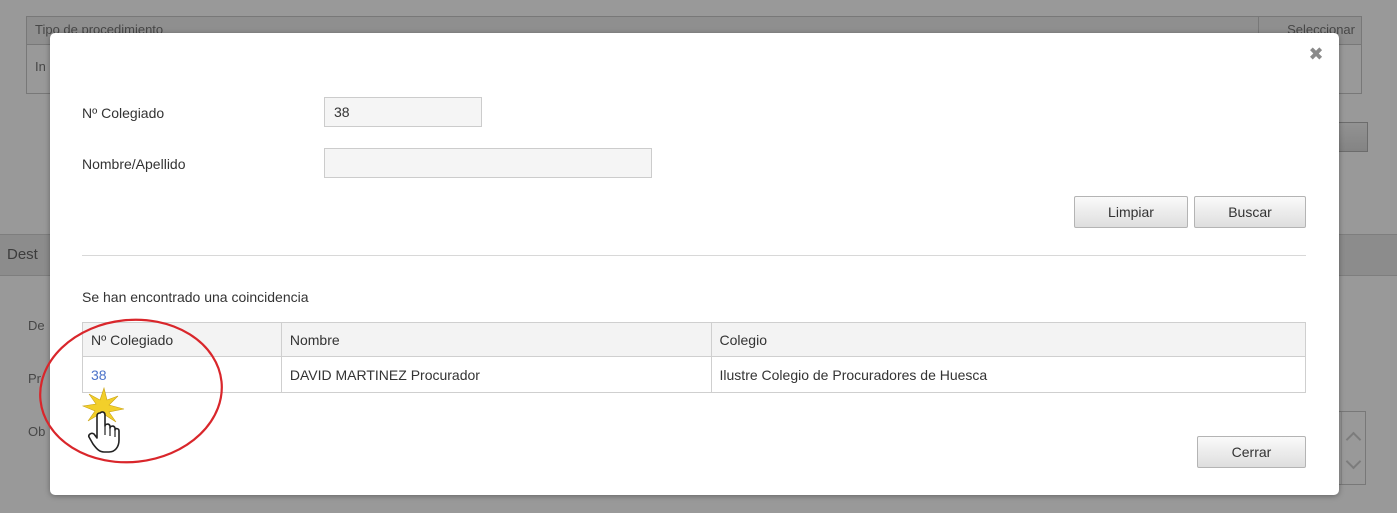 This screenshot has height=513, width=1397. Describe the element at coordinates (195, 297) in the screenshot. I see `results-message: Se han encontrado una coincidencia` at that location.